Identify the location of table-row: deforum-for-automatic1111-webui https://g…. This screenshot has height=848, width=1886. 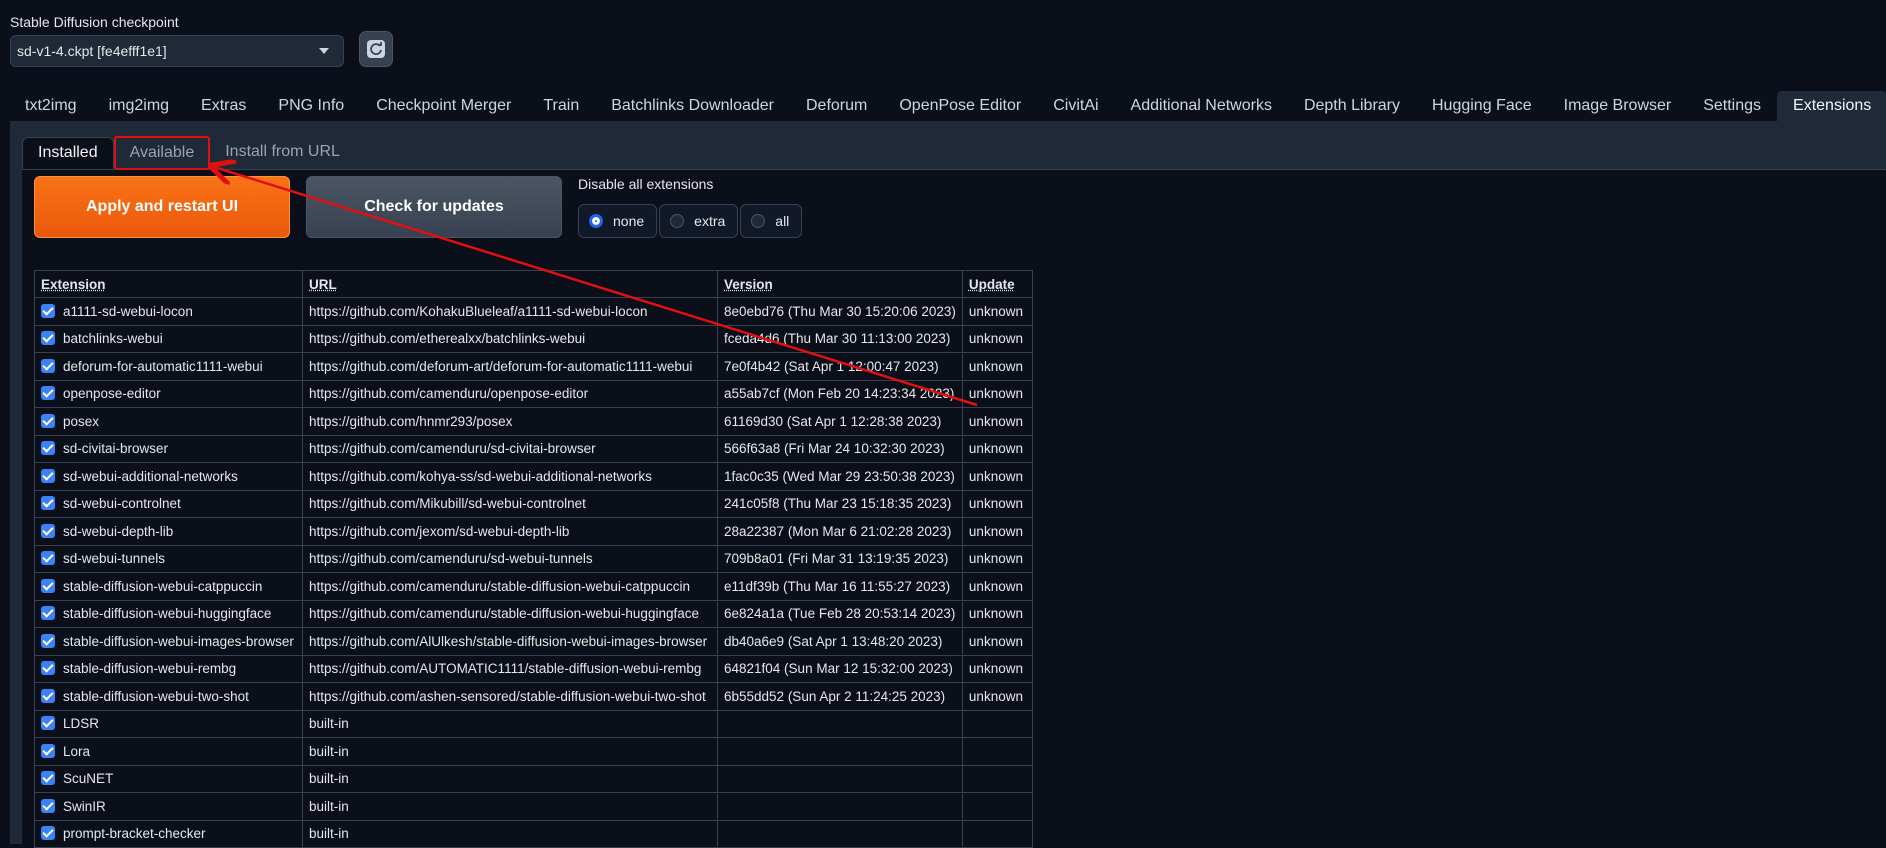
(533, 366).